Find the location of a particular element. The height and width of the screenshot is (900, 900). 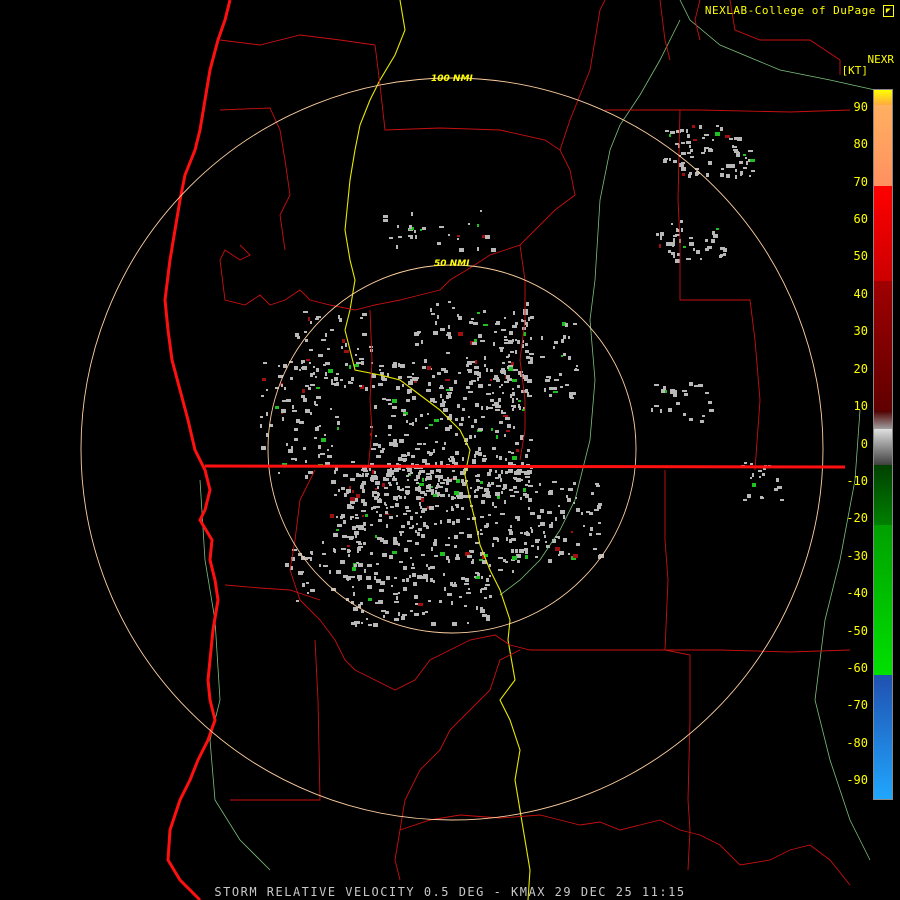

colorbar-tick: -60 is located at coordinates (857, 668).